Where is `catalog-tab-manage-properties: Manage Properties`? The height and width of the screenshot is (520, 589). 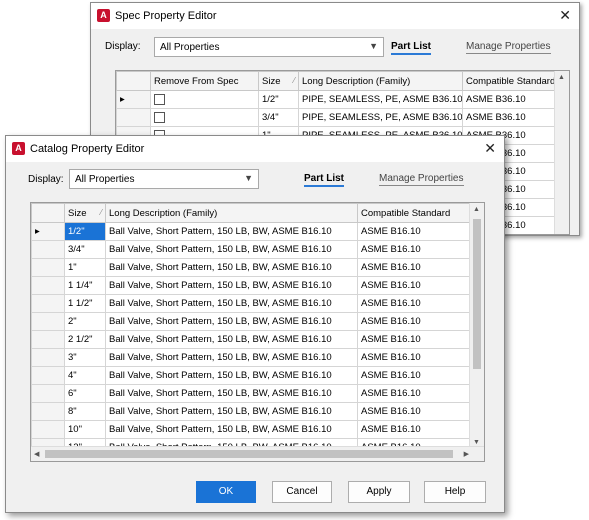 catalog-tab-manage-properties: Manage Properties is located at coordinates (421, 179).